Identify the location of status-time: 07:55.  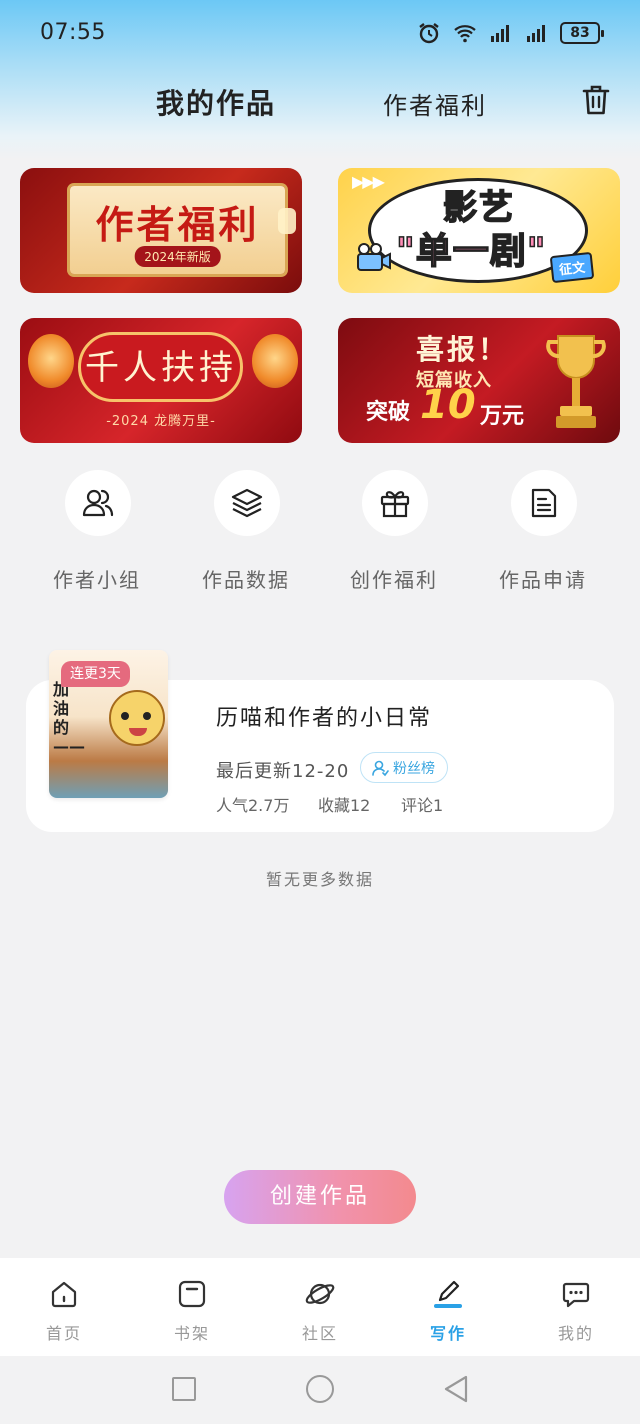
(73, 32).